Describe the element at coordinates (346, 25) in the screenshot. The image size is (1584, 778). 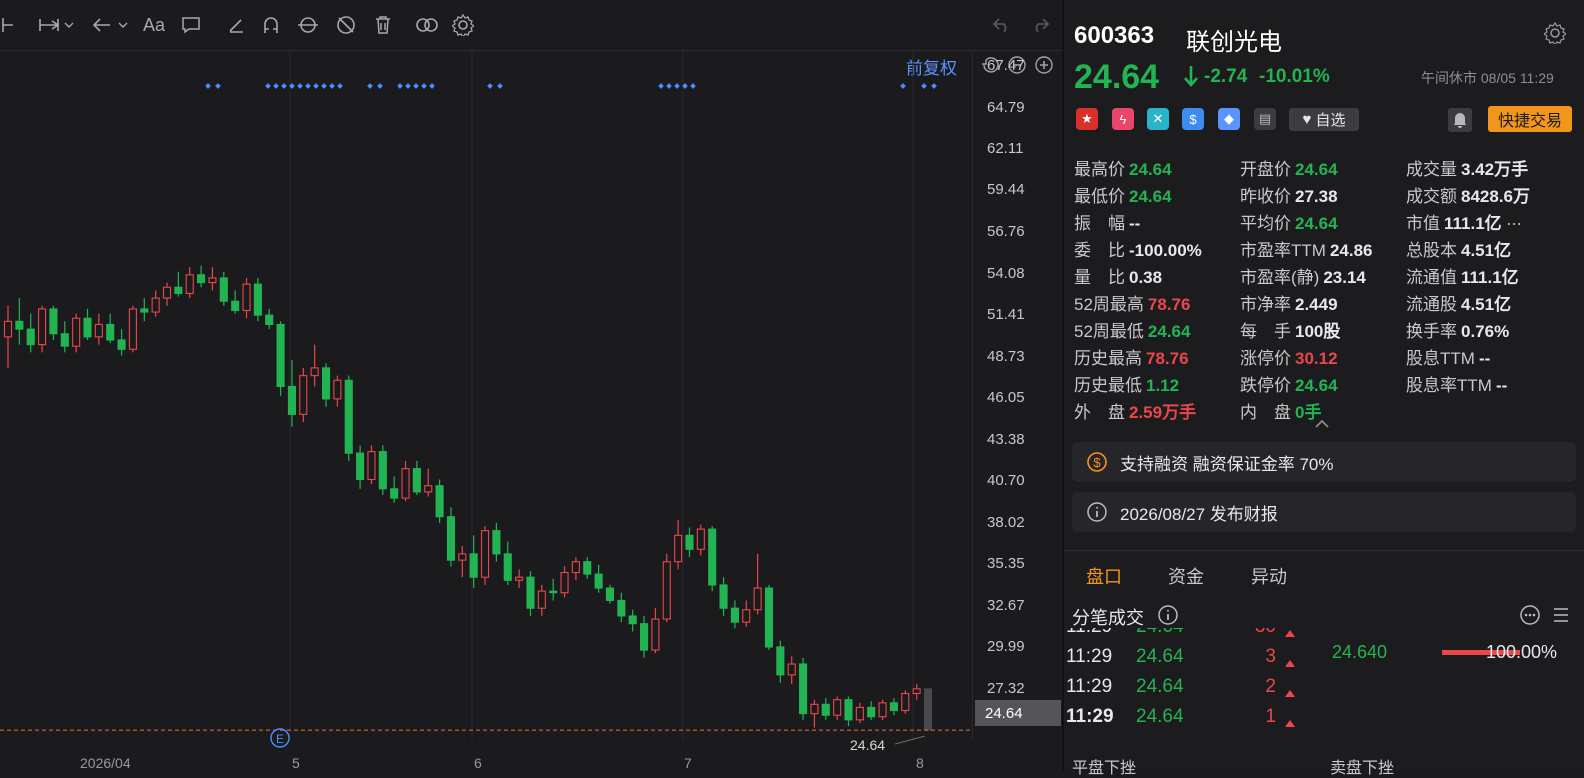
I see `hide-icon` at that location.